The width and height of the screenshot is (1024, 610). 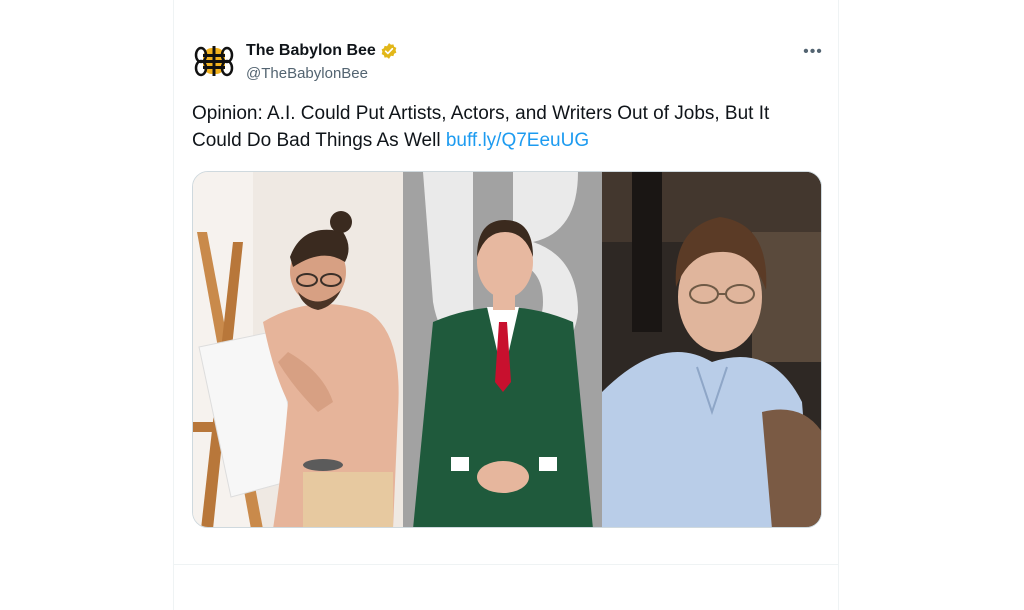 I want to click on actor-photo, so click(x=502, y=349).